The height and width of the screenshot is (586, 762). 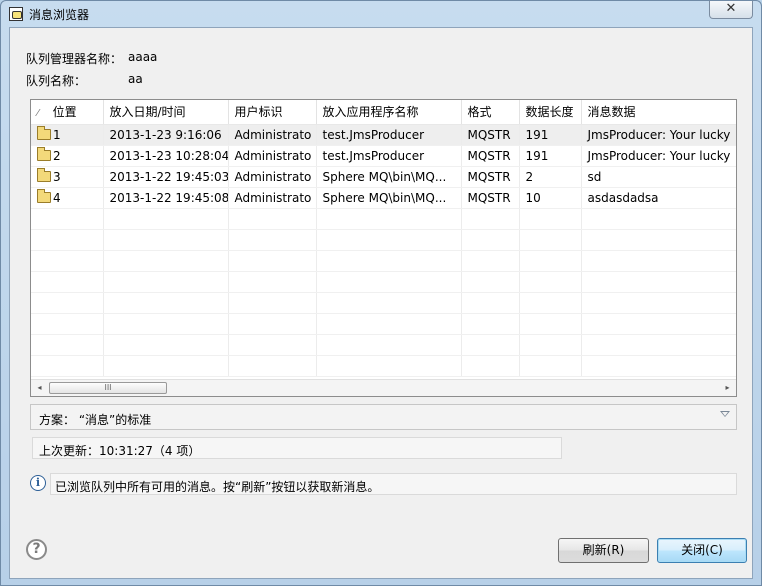 I want to click on horizontal-scrollbar: ◂ III ▸, so click(x=383, y=387).